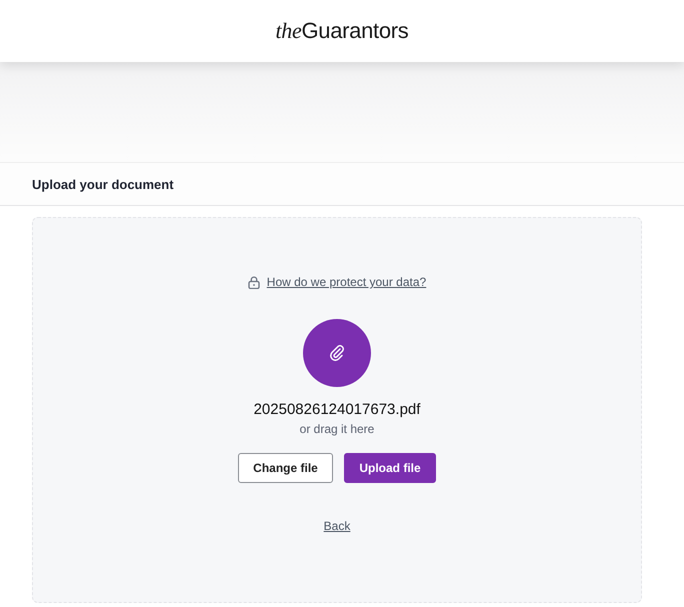 This screenshot has height=607, width=684. What do you see at coordinates (342, 31) in the screenshot?
I see `logo: theGuarantors` at bounding box center [342, 31].